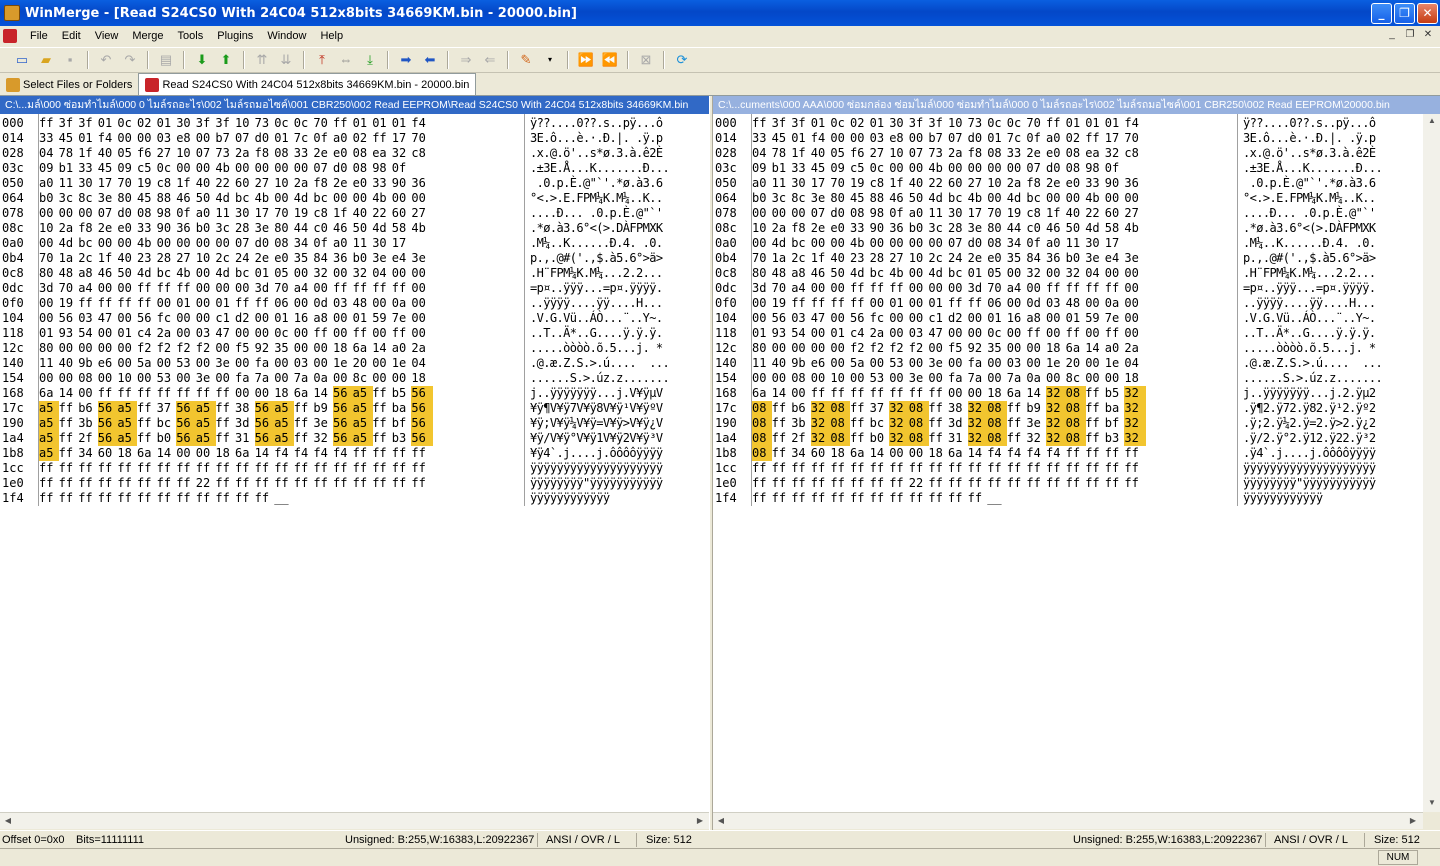 The width and height of the screenshot is (1440, 866). Describe the element at coordinates (938, 138) in the screenshot. I see `hex-byte: b7` at that location.